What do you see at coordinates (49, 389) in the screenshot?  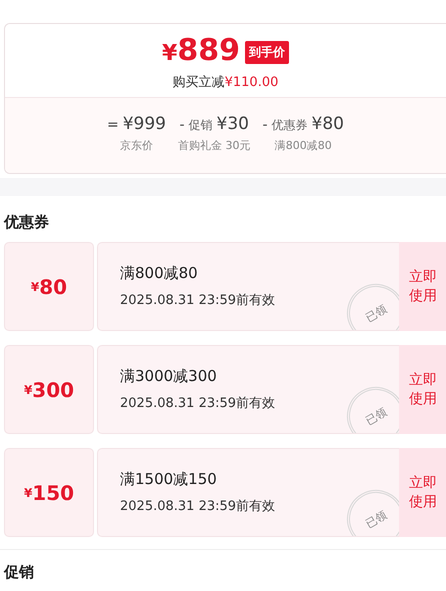 I see `coupon-value: ¥300` at bounding box center [49, 389].